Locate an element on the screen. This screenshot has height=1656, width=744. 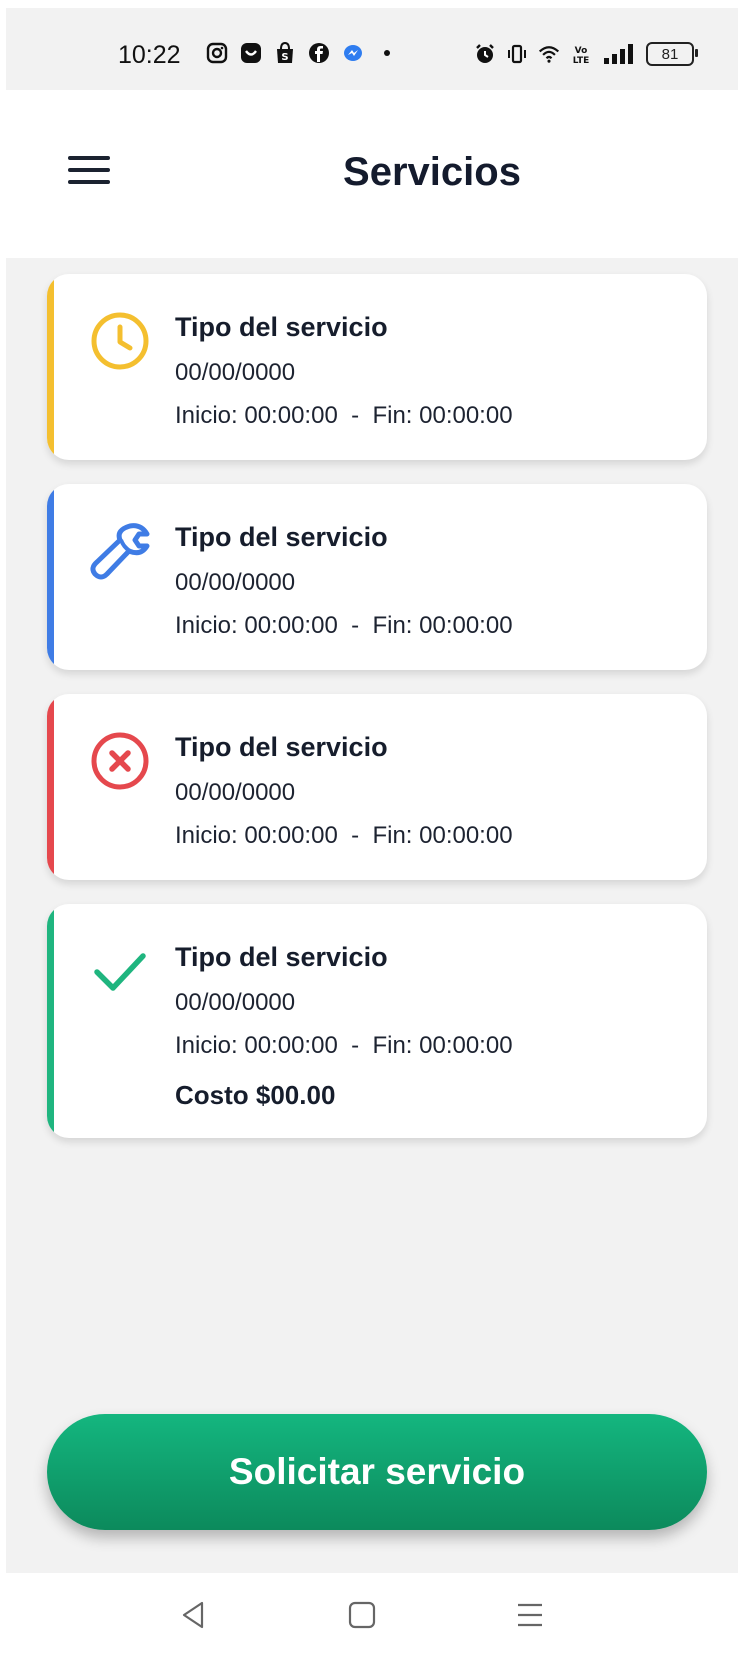
svg-text: S is located at coordinates (284, 57).